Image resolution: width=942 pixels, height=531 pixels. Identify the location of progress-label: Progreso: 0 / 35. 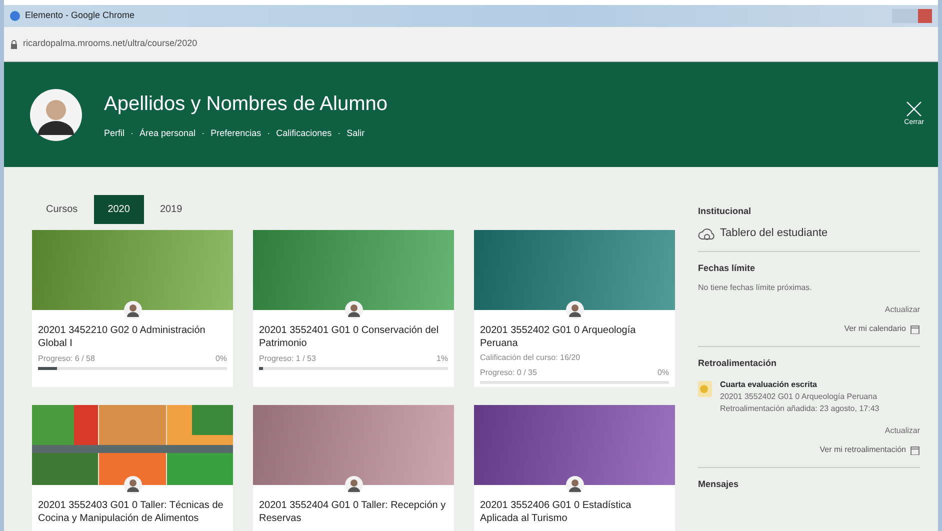
(508, 373).